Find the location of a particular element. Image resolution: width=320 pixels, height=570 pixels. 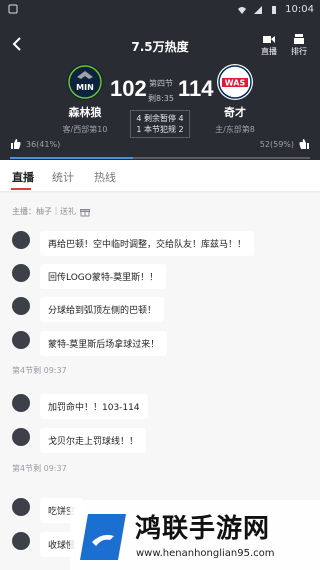

support-votes: 36(41%) 52(59%) is located at coordinates (160, 148).